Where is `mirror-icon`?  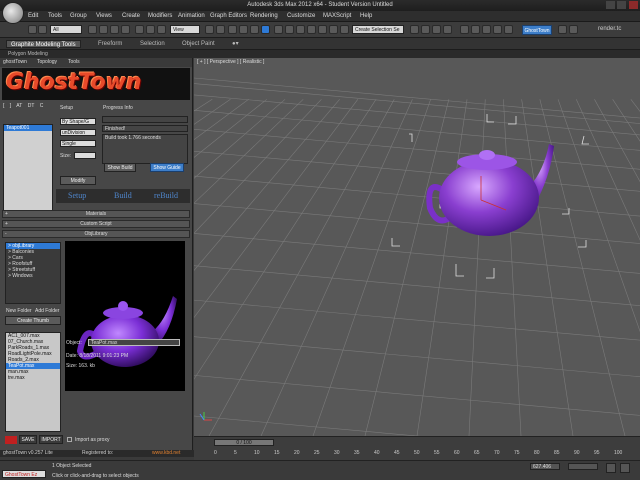 mirror-icon is located at coordinates (220, 29).